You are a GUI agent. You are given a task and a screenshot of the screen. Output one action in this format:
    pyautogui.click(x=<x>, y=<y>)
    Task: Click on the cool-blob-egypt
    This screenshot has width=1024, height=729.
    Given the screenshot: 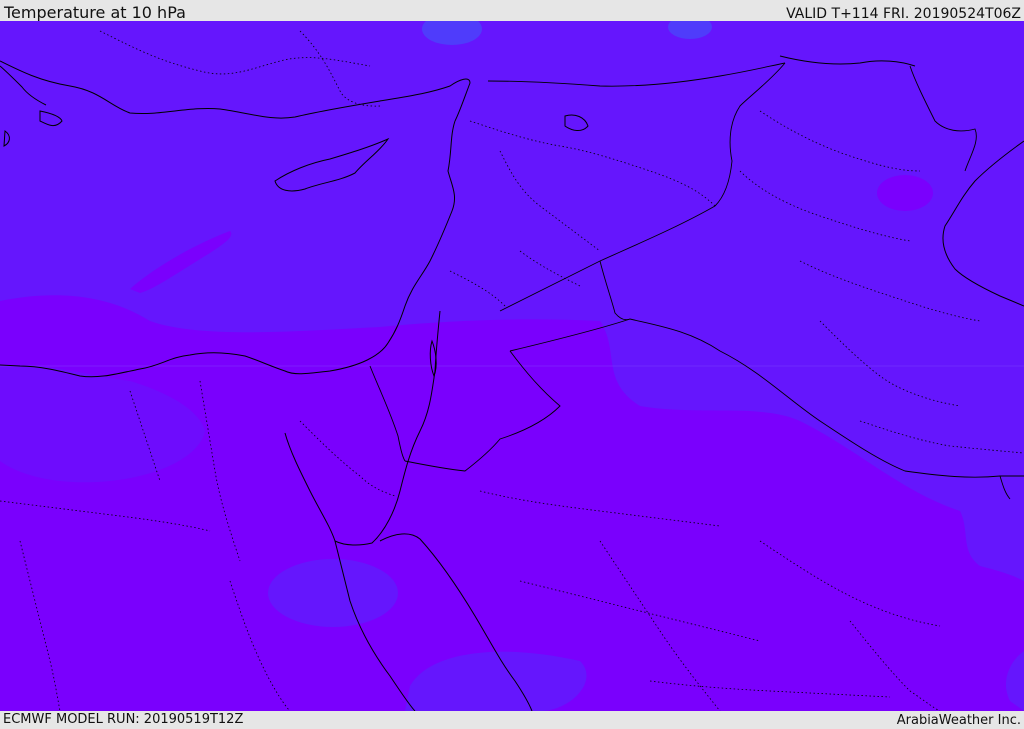 What is the action you would take?
    pyautogui.click(x=333, y=593)
    